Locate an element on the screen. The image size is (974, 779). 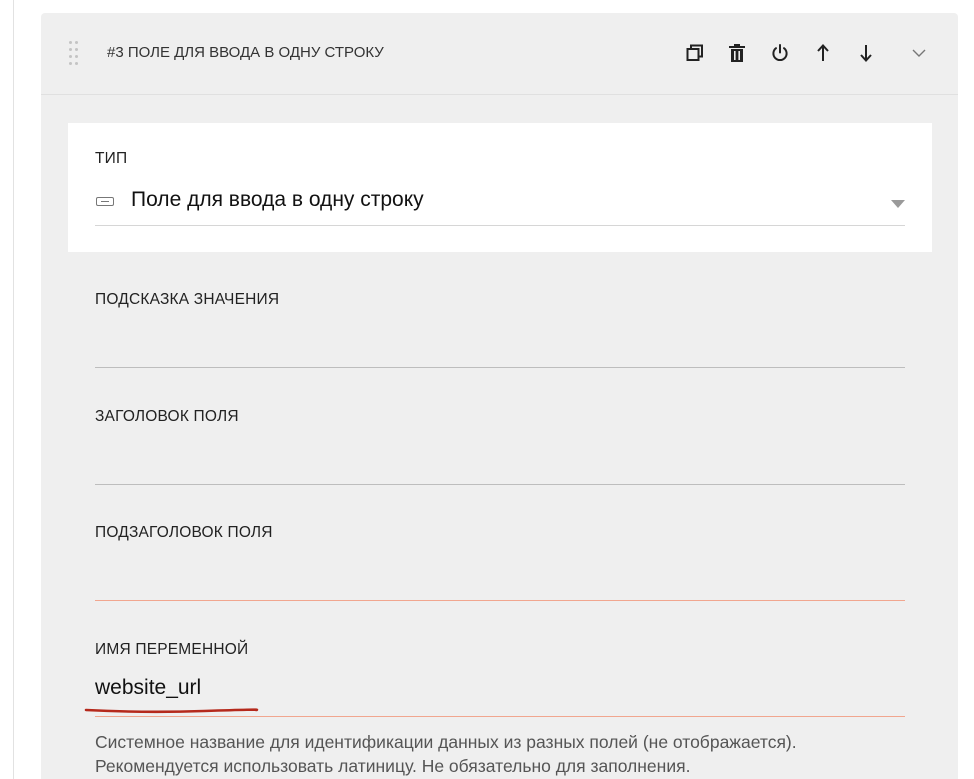
type-label: ТИП is located at coordinates (111, 158).